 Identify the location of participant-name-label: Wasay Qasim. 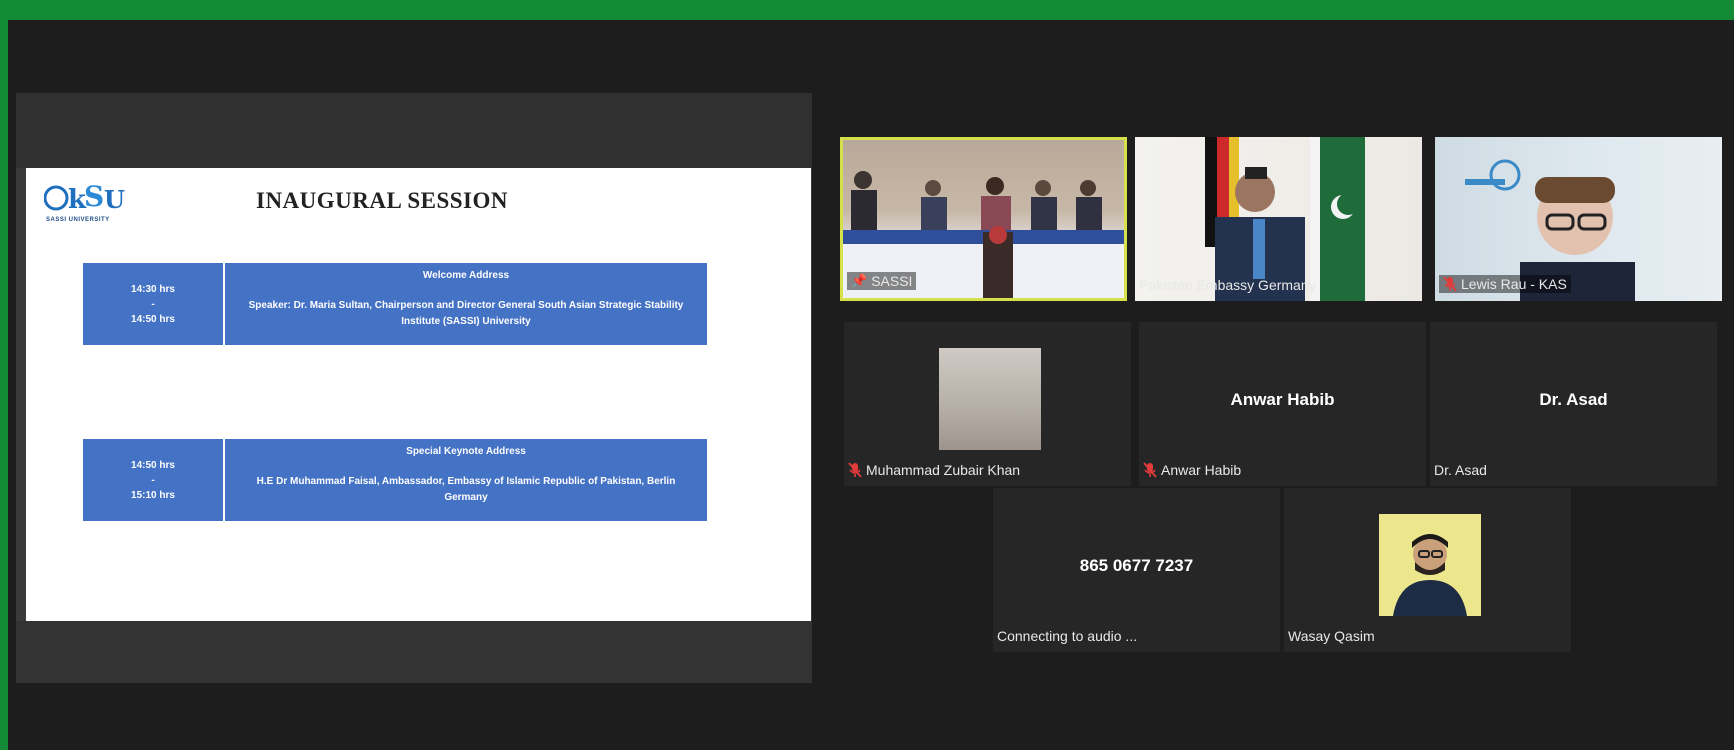
(1331, 636).